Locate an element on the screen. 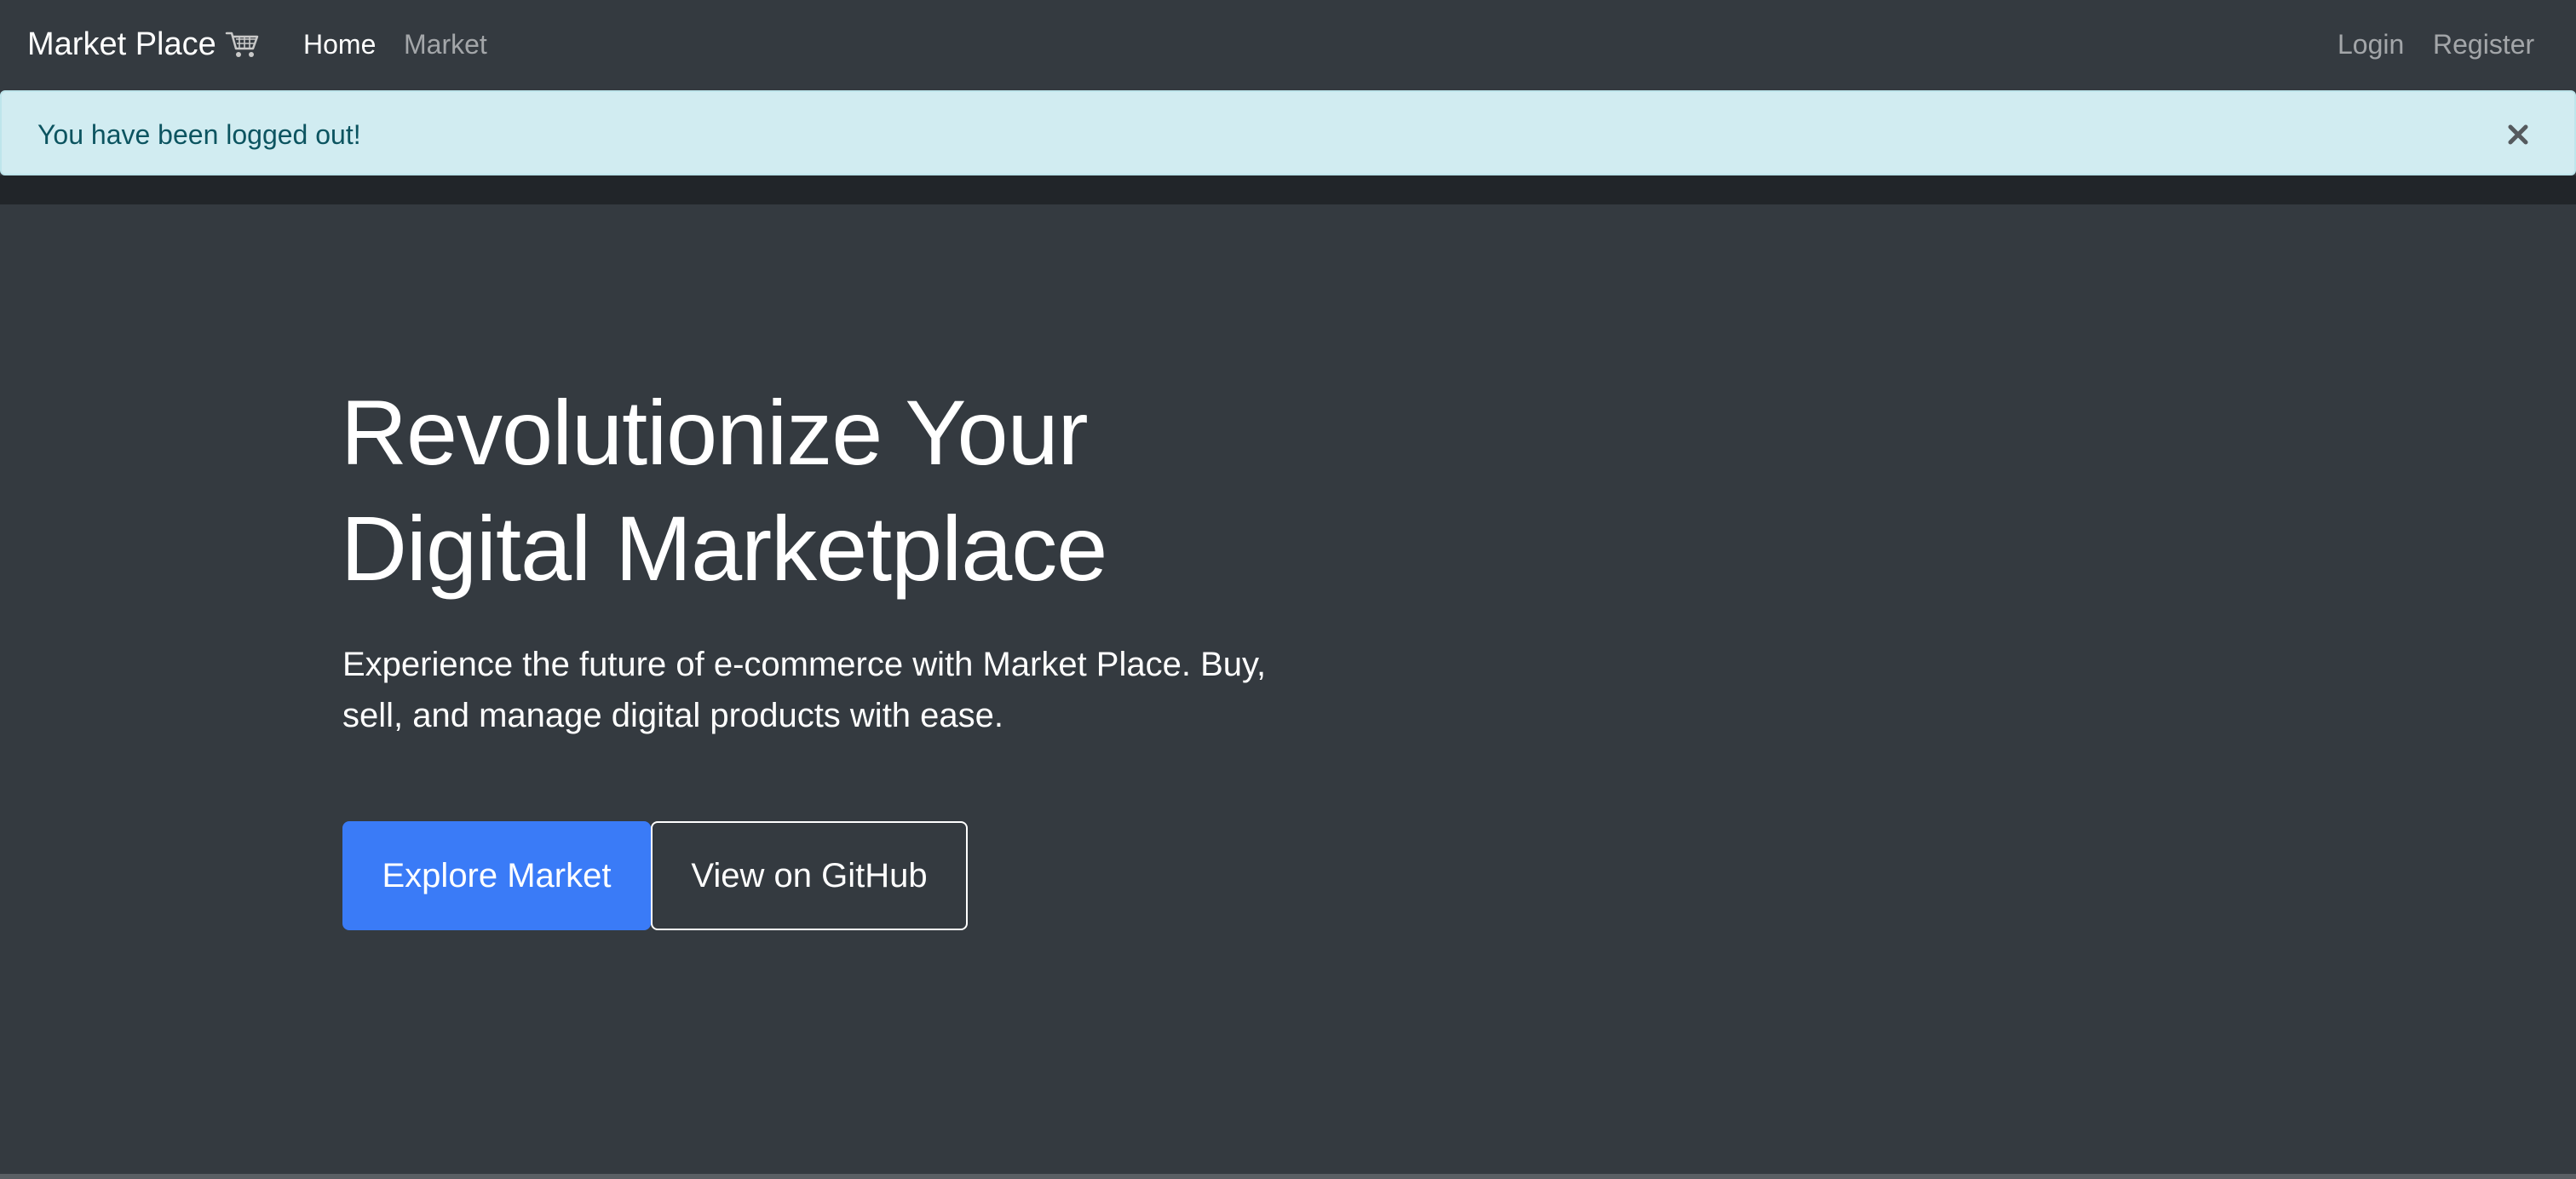 The width and height of the screenshot is (2576, 1179). alert-close-button is located at coordinates (2519, 134).